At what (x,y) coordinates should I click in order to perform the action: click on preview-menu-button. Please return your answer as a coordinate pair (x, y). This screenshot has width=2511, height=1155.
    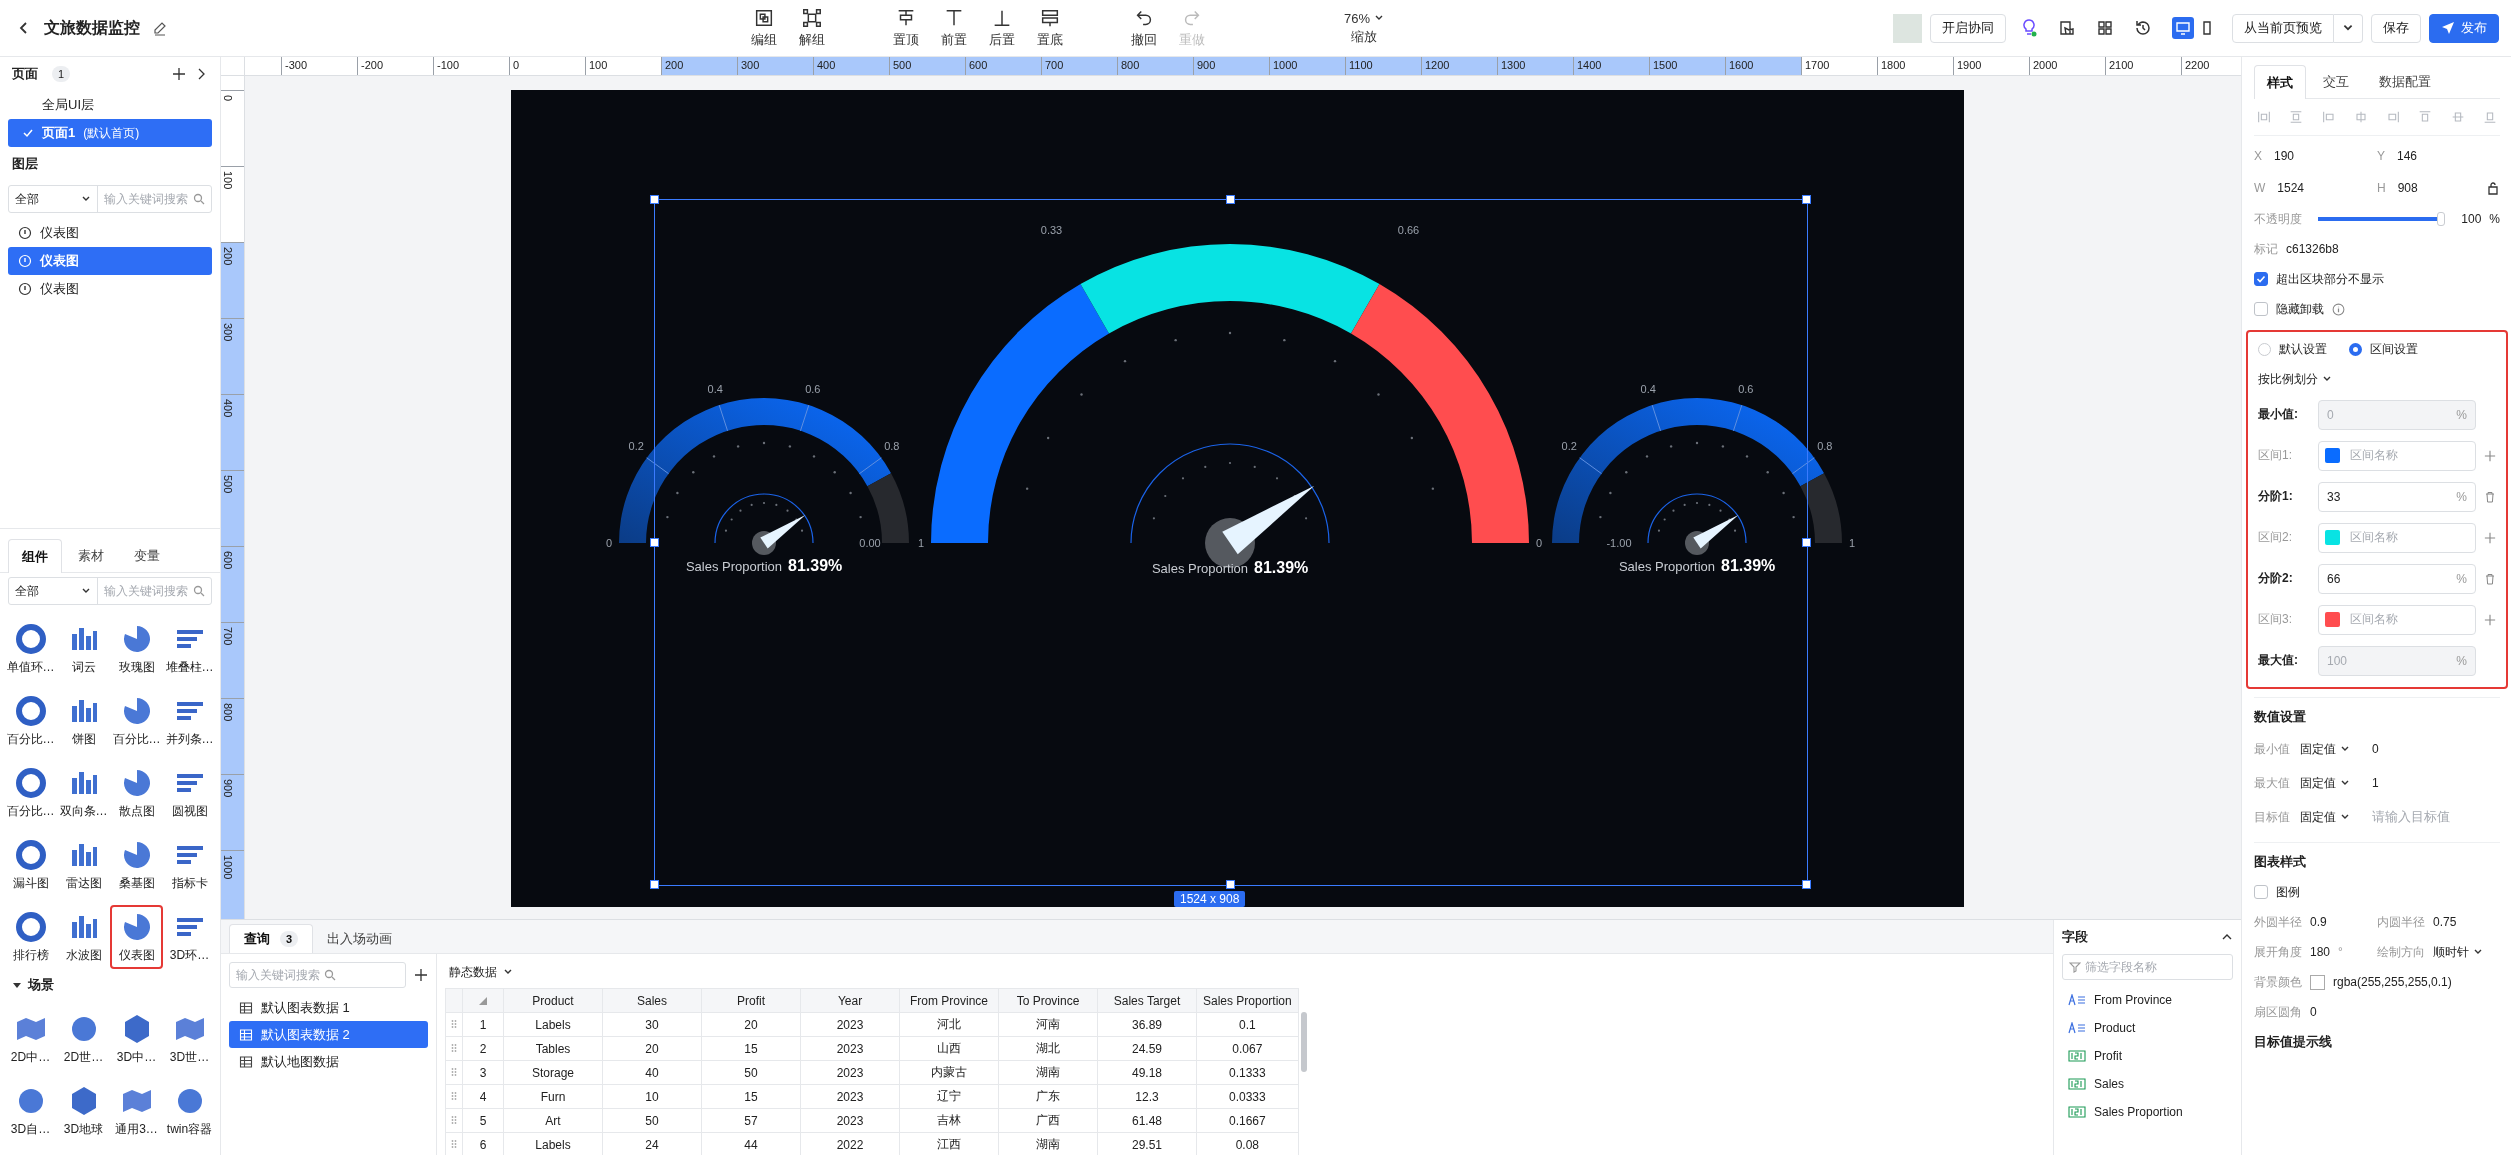
    Looking at the image, I should click on (2348, 28).